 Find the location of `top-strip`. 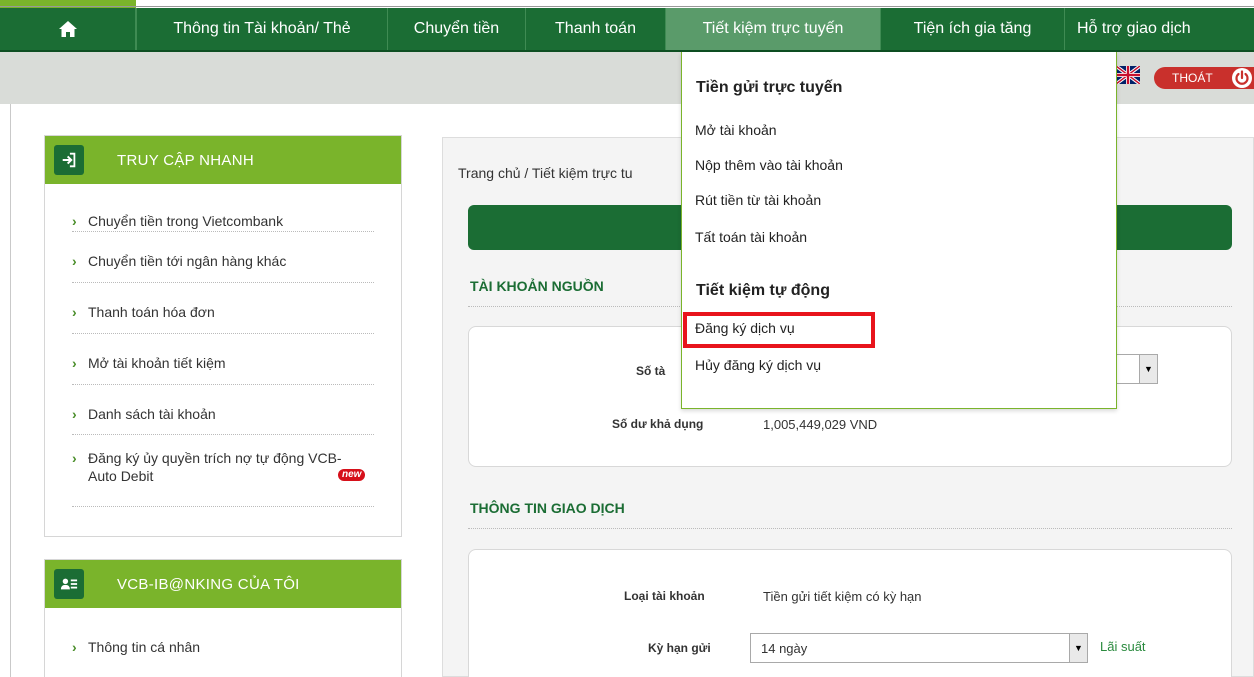

top-strip is located at coordinates (627, 4).